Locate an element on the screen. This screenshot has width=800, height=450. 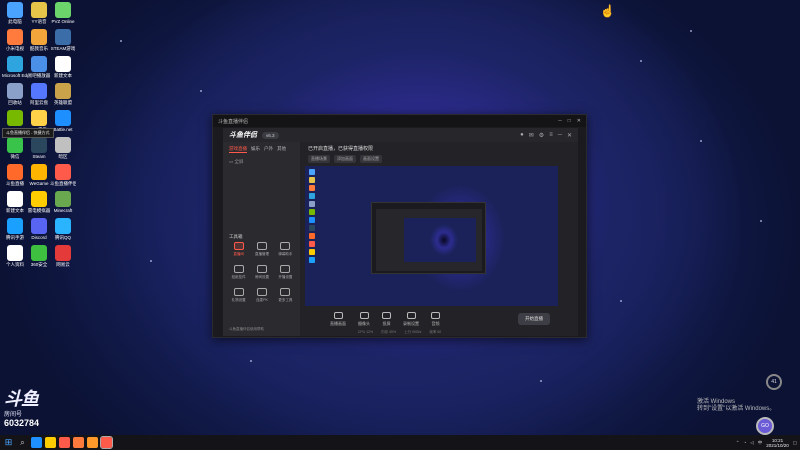
tool-item: 礼物设置 is located at coordinates (238, 295).